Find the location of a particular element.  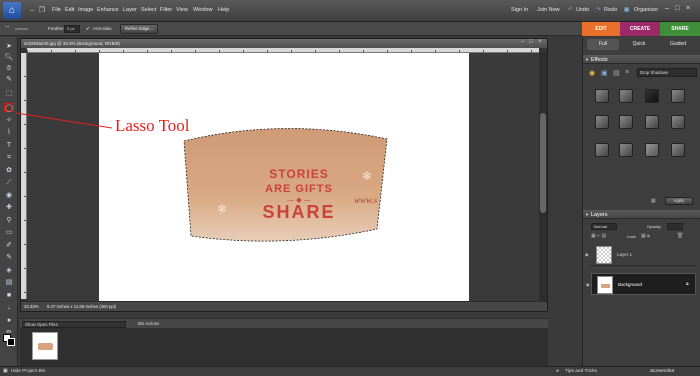

new-layer-icons: ▣ ◐ ▤ is located at coordinates (598, 236).